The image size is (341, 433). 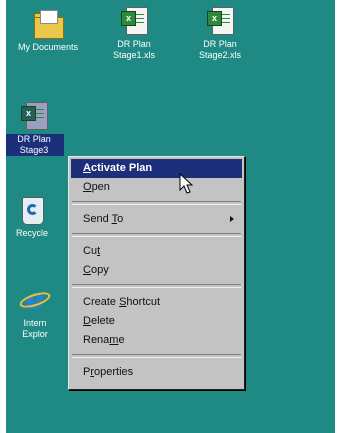 I want to click on desktop-icon-label: Recycle, so click(x=31, y=233).